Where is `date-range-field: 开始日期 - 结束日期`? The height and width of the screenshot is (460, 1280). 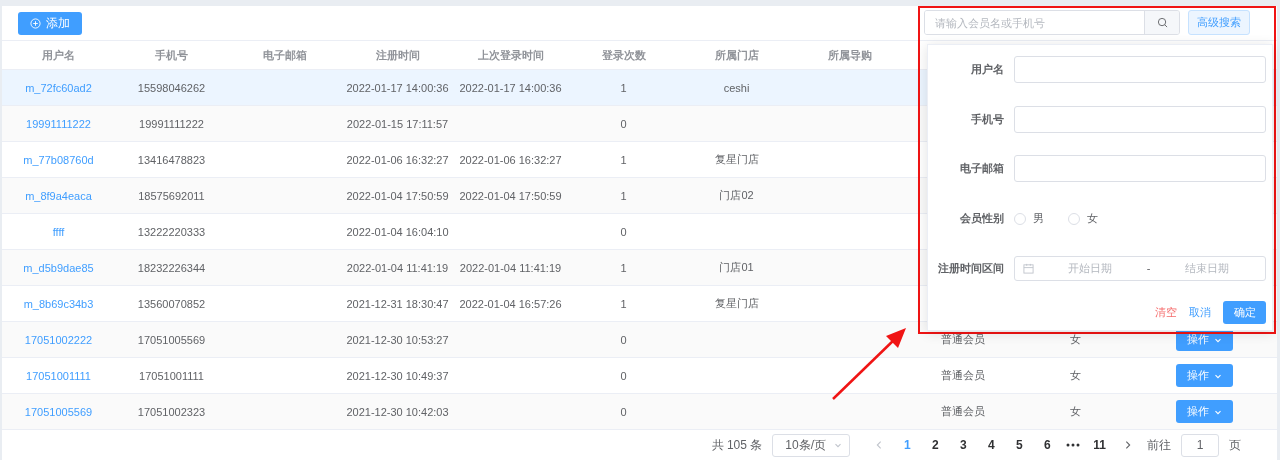 date-range-field: 开始日期 - 结束日期 is located at coordinates (1140, 268).